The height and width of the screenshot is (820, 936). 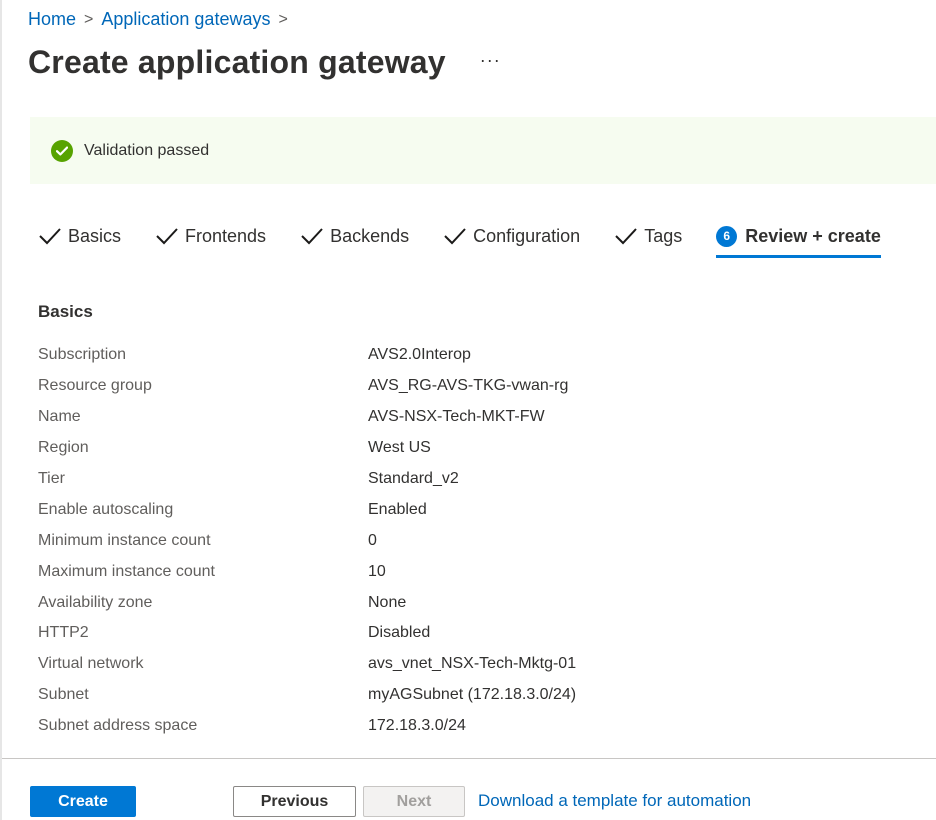 What do you see at coordinates (62, 150) in the screenshot?
I see `check-circle-icon` at bounding box center [62, 150].